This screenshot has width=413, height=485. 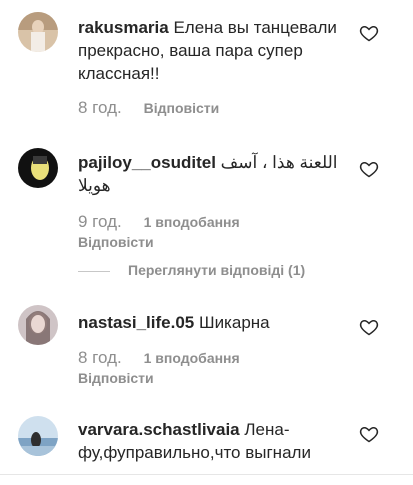 I want to click on comment-username: nastasi_life.05, so click(x=136, y=322).